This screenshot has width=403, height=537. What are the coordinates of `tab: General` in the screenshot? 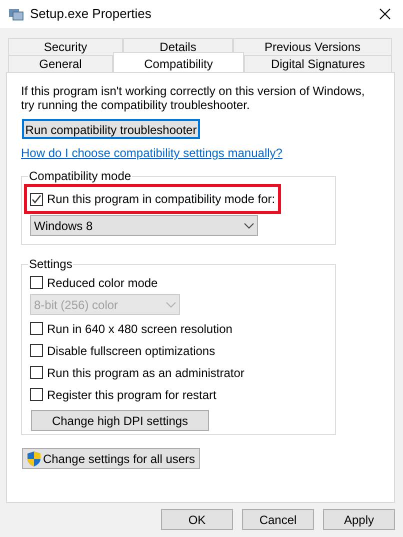 It's located at (60, 63).